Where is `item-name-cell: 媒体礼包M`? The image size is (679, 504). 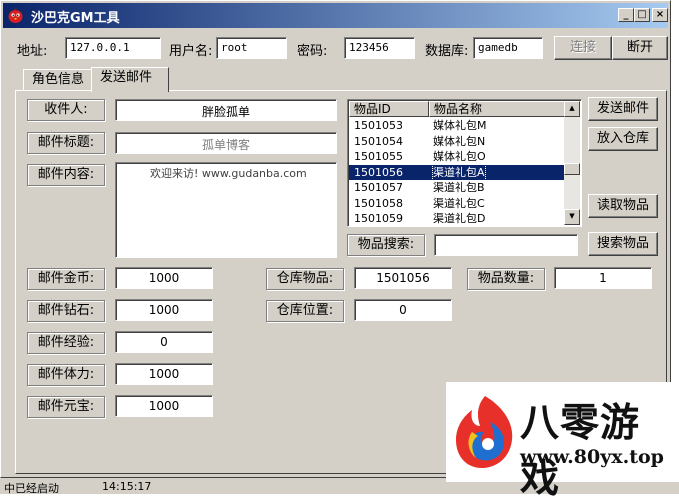 item-name-cell: 媒体礼包M is located at coordinates (460, 125).